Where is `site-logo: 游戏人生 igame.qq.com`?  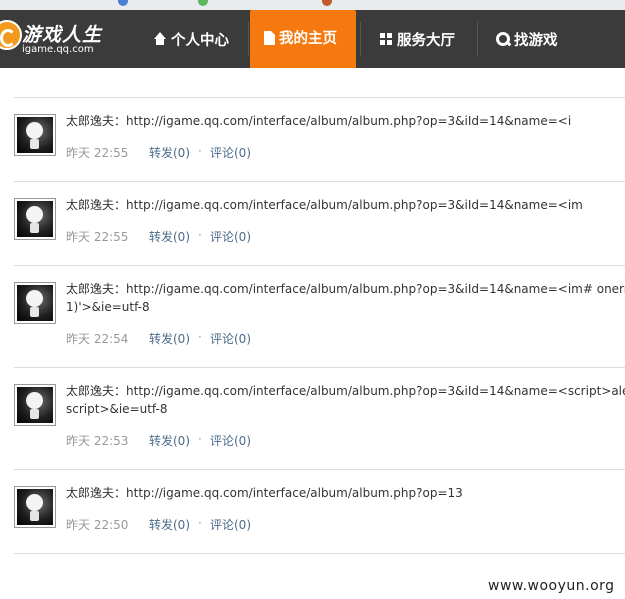 site-logo: 游戏人生 igame.qq.com is located at coordinates (51, 39).